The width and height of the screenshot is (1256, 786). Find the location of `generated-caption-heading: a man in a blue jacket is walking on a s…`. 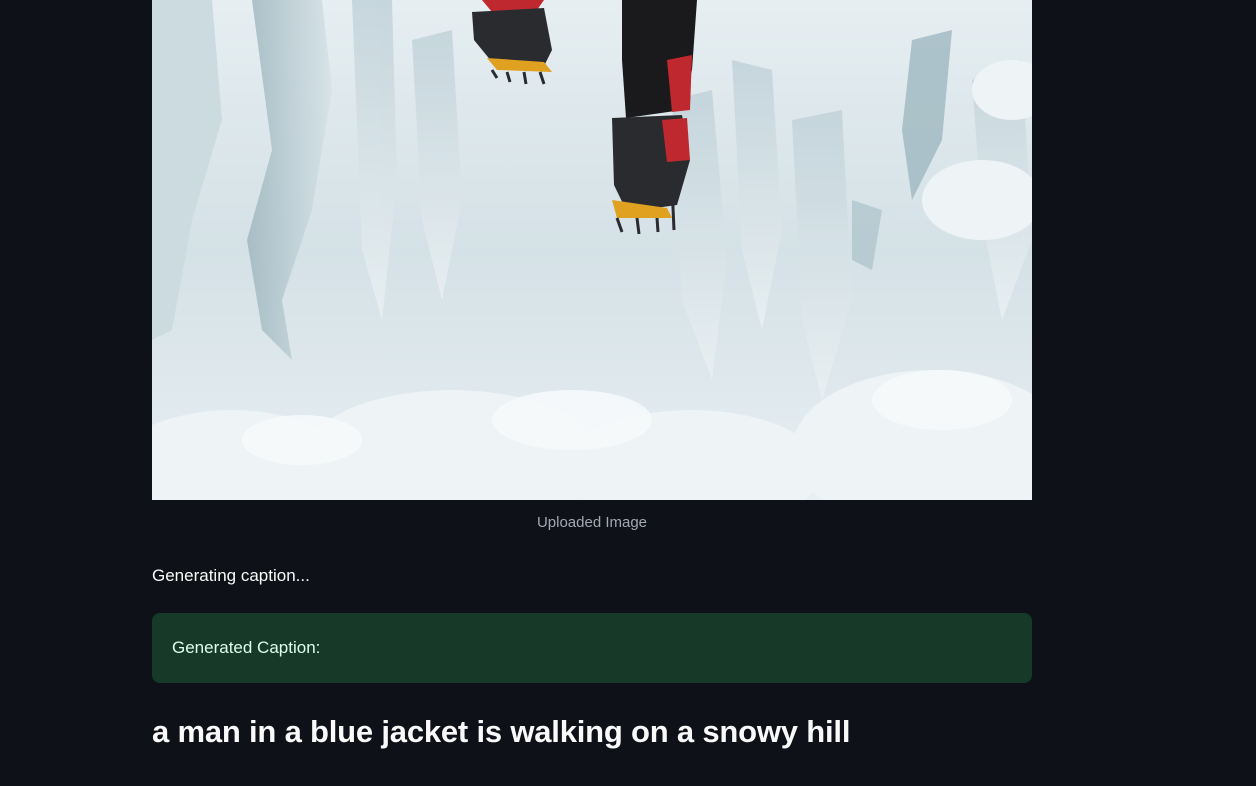

generated-caption-heading: a man in a blue jacket is walking on a s… is located at coordinates (501, 731).